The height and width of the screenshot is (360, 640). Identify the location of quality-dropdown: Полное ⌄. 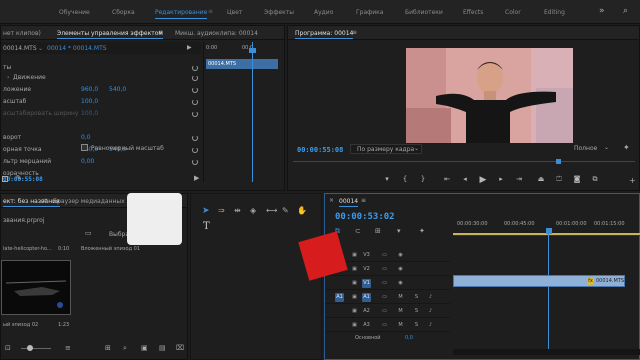
(592, 149).